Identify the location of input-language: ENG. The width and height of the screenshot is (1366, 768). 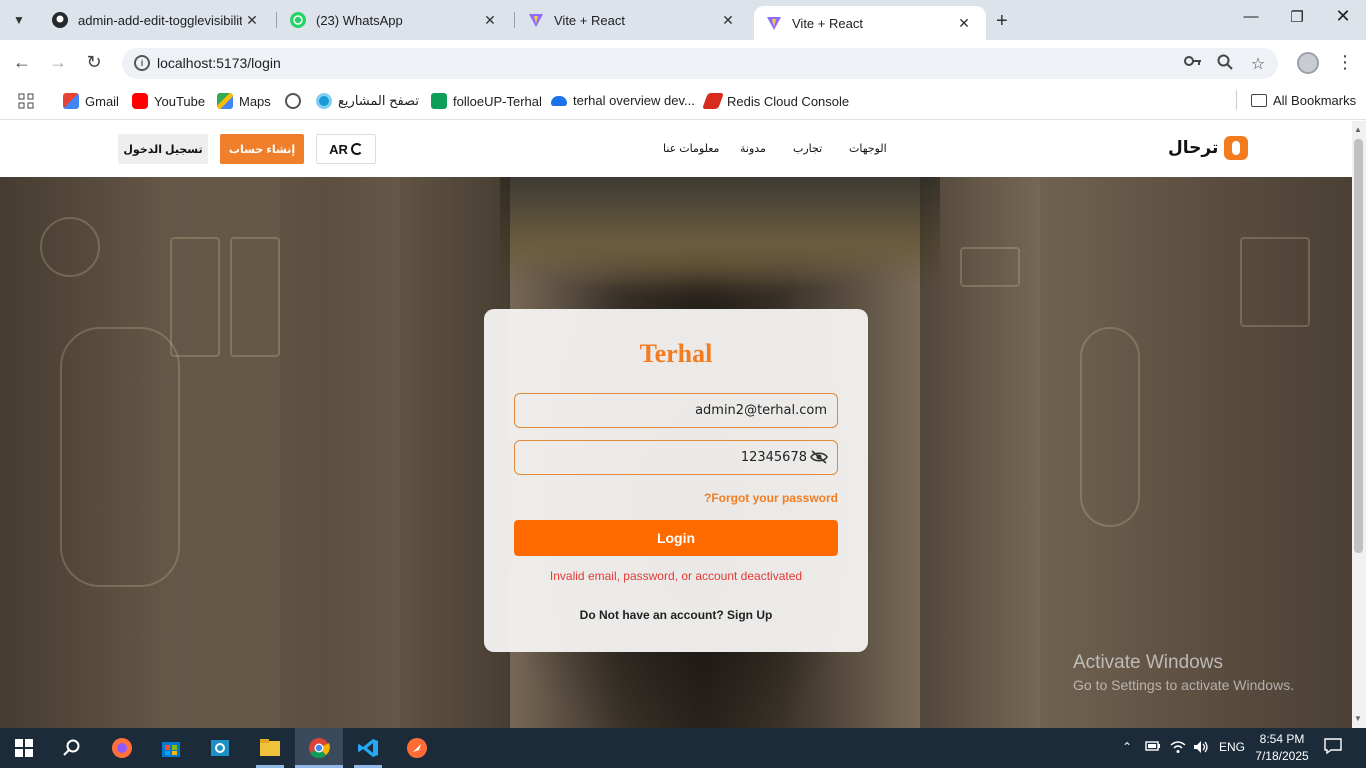
(1232, 747).